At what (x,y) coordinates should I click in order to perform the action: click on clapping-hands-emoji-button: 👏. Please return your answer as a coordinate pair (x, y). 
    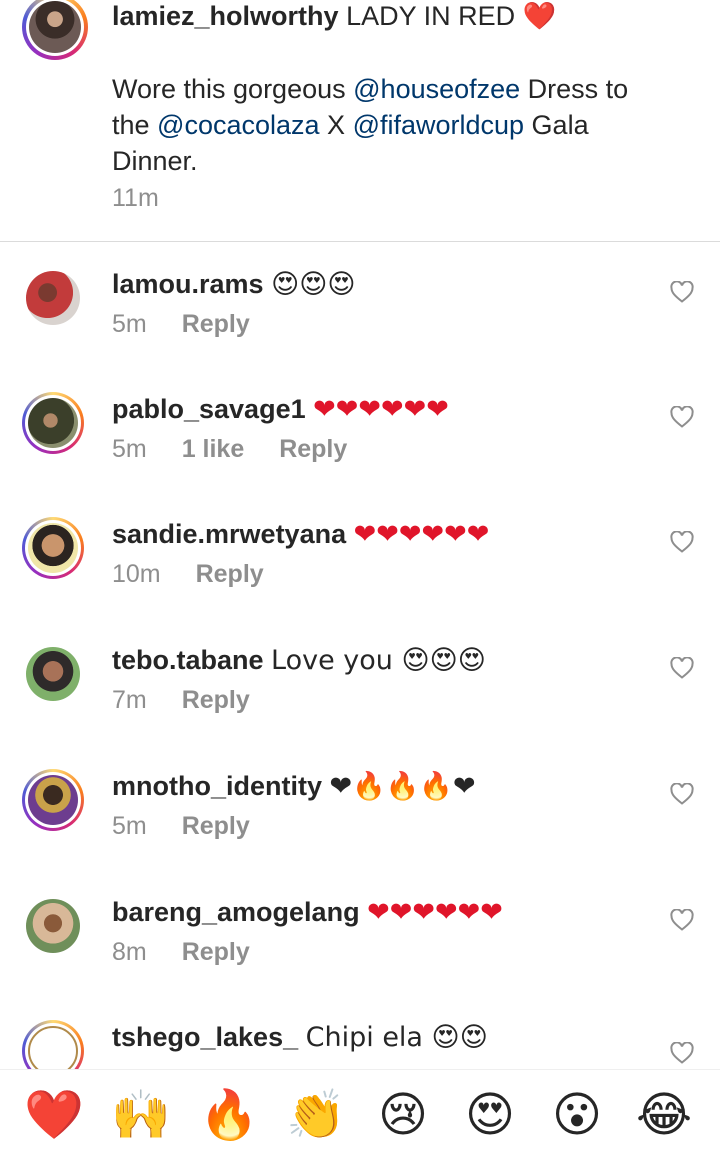
    Looking at the image, I should click on (316, 1115).